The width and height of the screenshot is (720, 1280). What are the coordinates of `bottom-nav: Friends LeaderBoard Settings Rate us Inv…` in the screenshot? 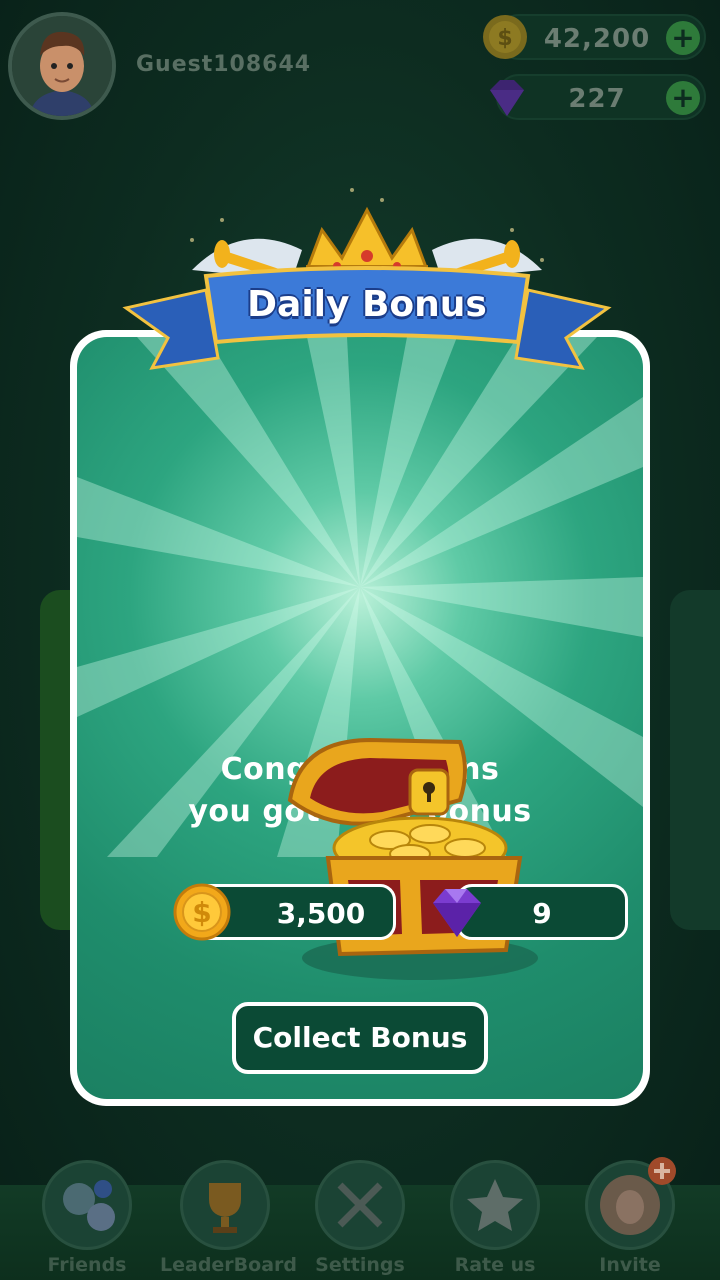 It's located at (360, 1210).